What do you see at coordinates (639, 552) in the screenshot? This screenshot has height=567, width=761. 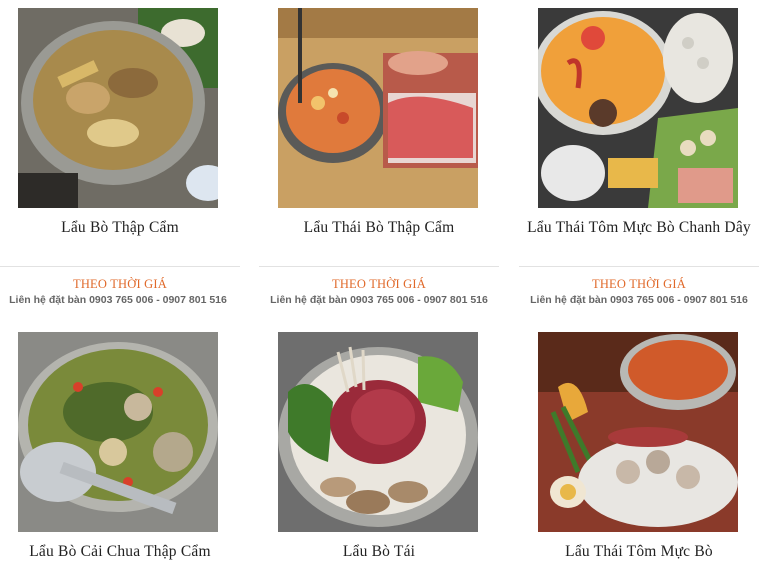 I see `product-name-6: Lẩu Thái Tôm Mực Bò` at bounding box center [639, 552].